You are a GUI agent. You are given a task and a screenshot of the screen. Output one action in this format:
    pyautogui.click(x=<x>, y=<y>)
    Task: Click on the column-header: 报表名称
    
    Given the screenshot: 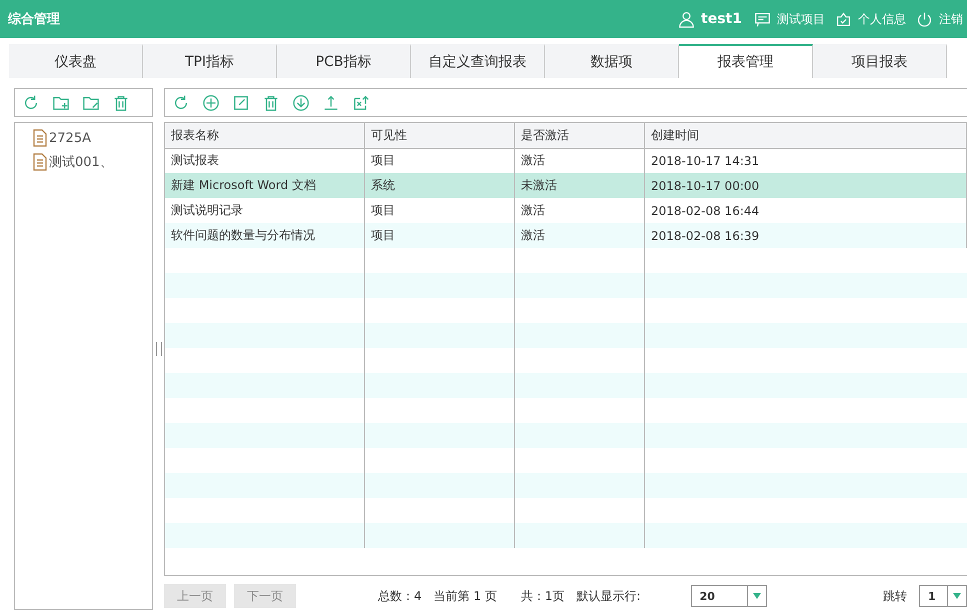 What is the action you would take?
    pyautogui.click(x=265, y=136)
    